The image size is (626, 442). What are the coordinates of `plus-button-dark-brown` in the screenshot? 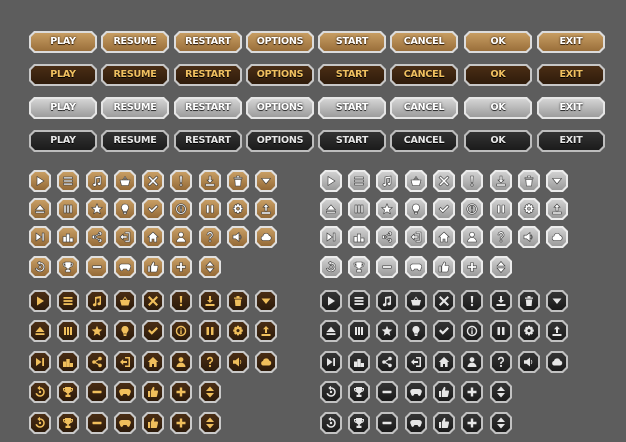 It's located at (181, 423).